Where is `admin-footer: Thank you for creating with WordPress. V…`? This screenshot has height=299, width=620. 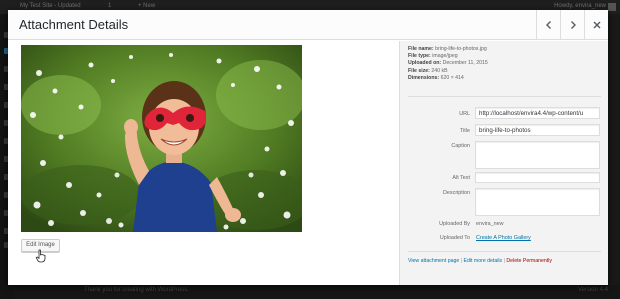
admin-footer: Thank you for creating with WordPress. V… is located at coordinates (317, 292).